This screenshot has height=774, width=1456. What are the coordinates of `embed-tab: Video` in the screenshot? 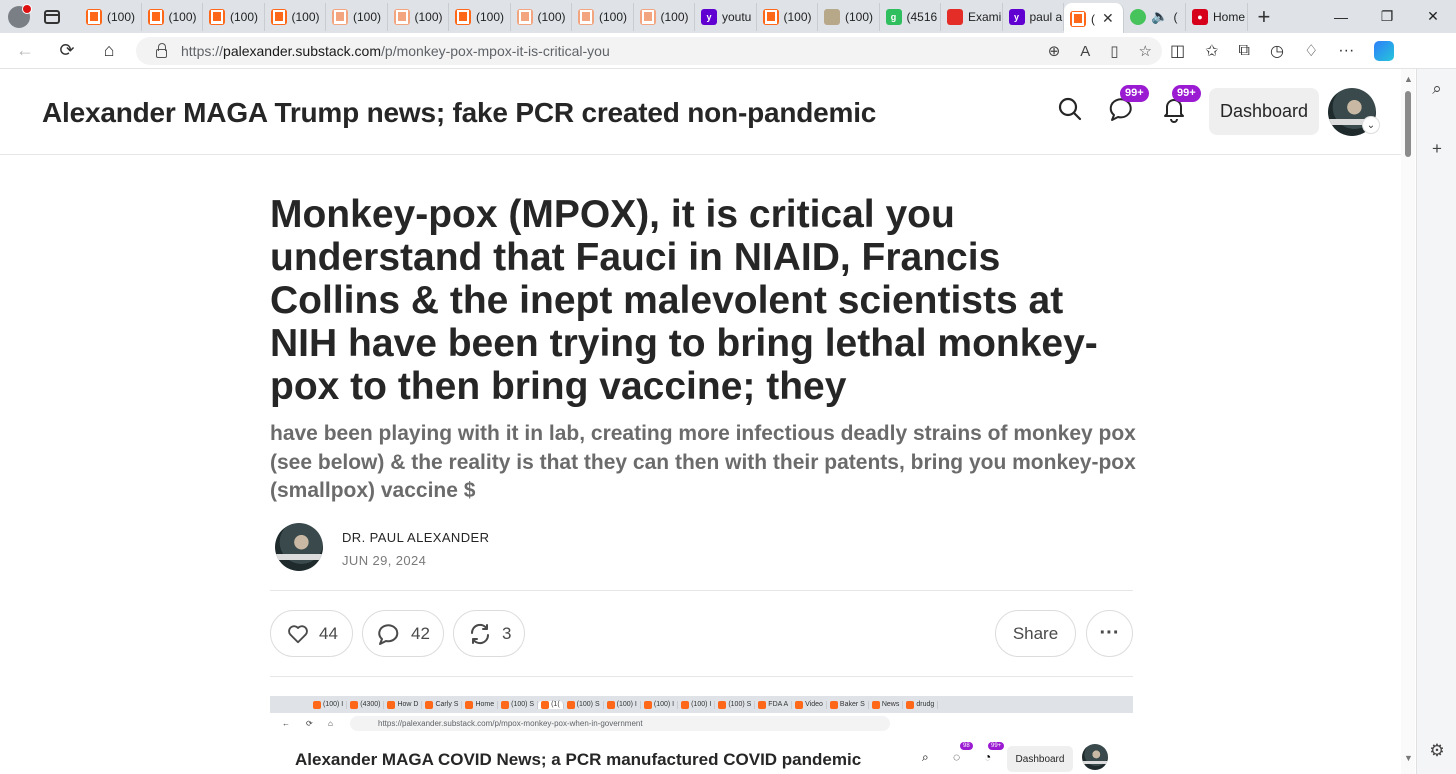 It's located at (809, 704).